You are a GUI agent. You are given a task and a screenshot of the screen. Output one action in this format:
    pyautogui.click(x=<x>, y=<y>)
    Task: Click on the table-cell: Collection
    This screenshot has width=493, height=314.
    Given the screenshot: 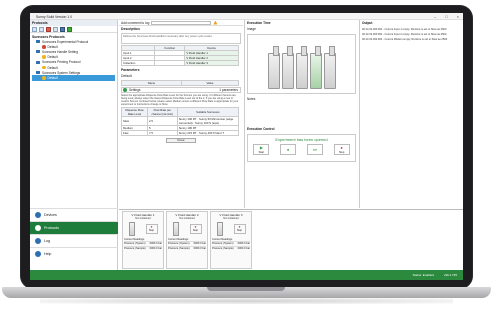 What is the action you would take?
    pyautogui.click(x=138, y=63)
    